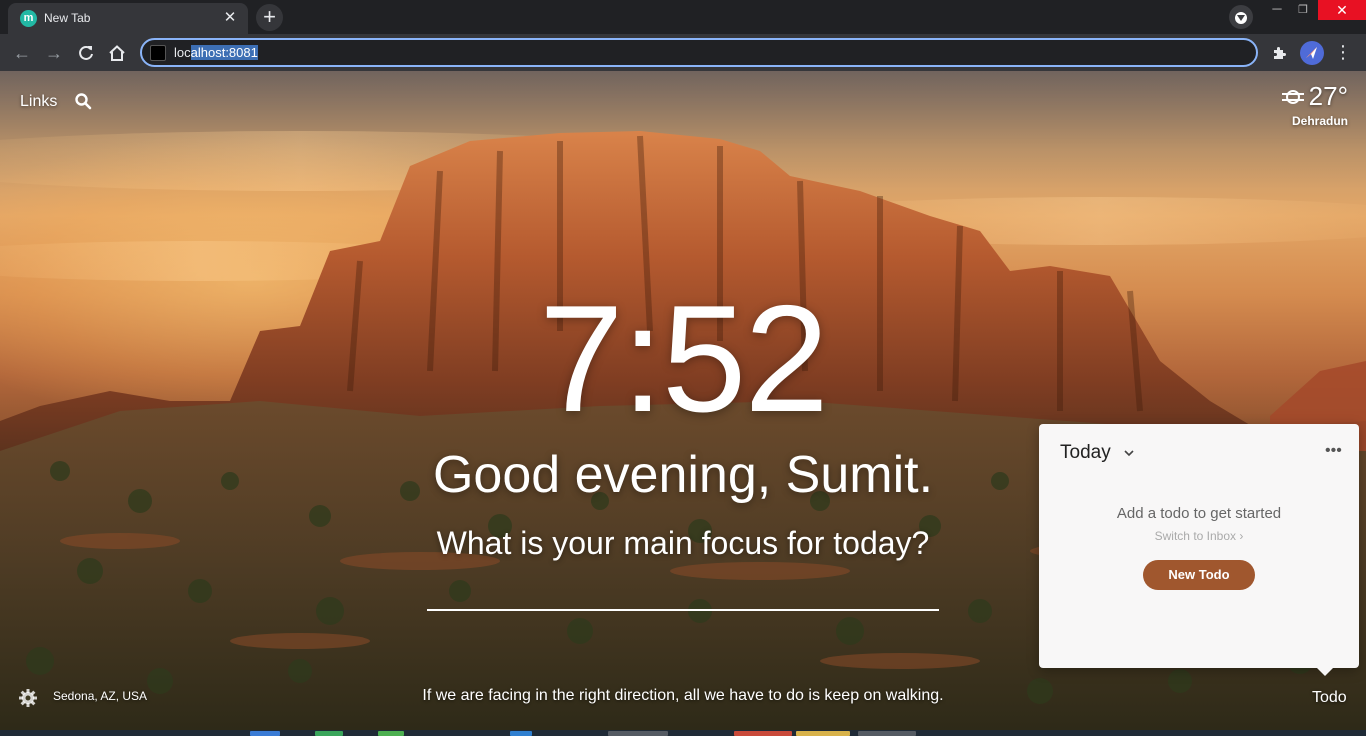 The height and width of the screenshot is (736, 1366). I want to click on tab-strip: m New Tab ✕ + ─ ❐ ✕, so click(683, 17).